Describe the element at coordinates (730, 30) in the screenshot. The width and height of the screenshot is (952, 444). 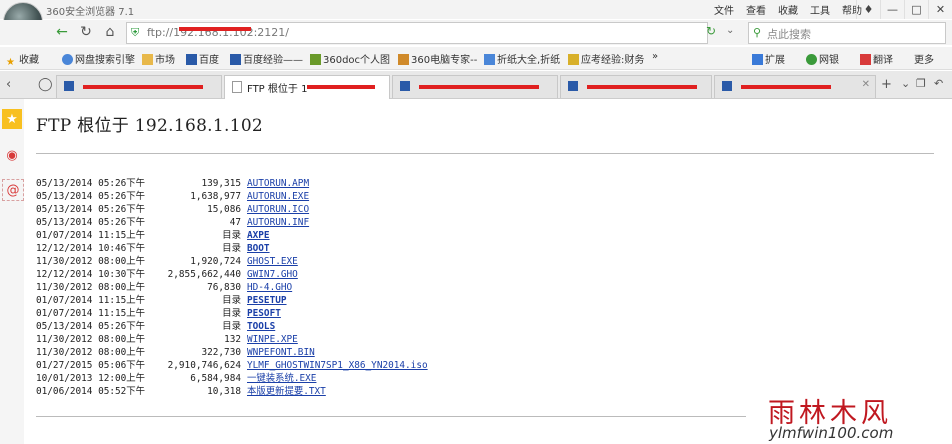
I see `dropdown-chevron-icon: ⌄` at that location.